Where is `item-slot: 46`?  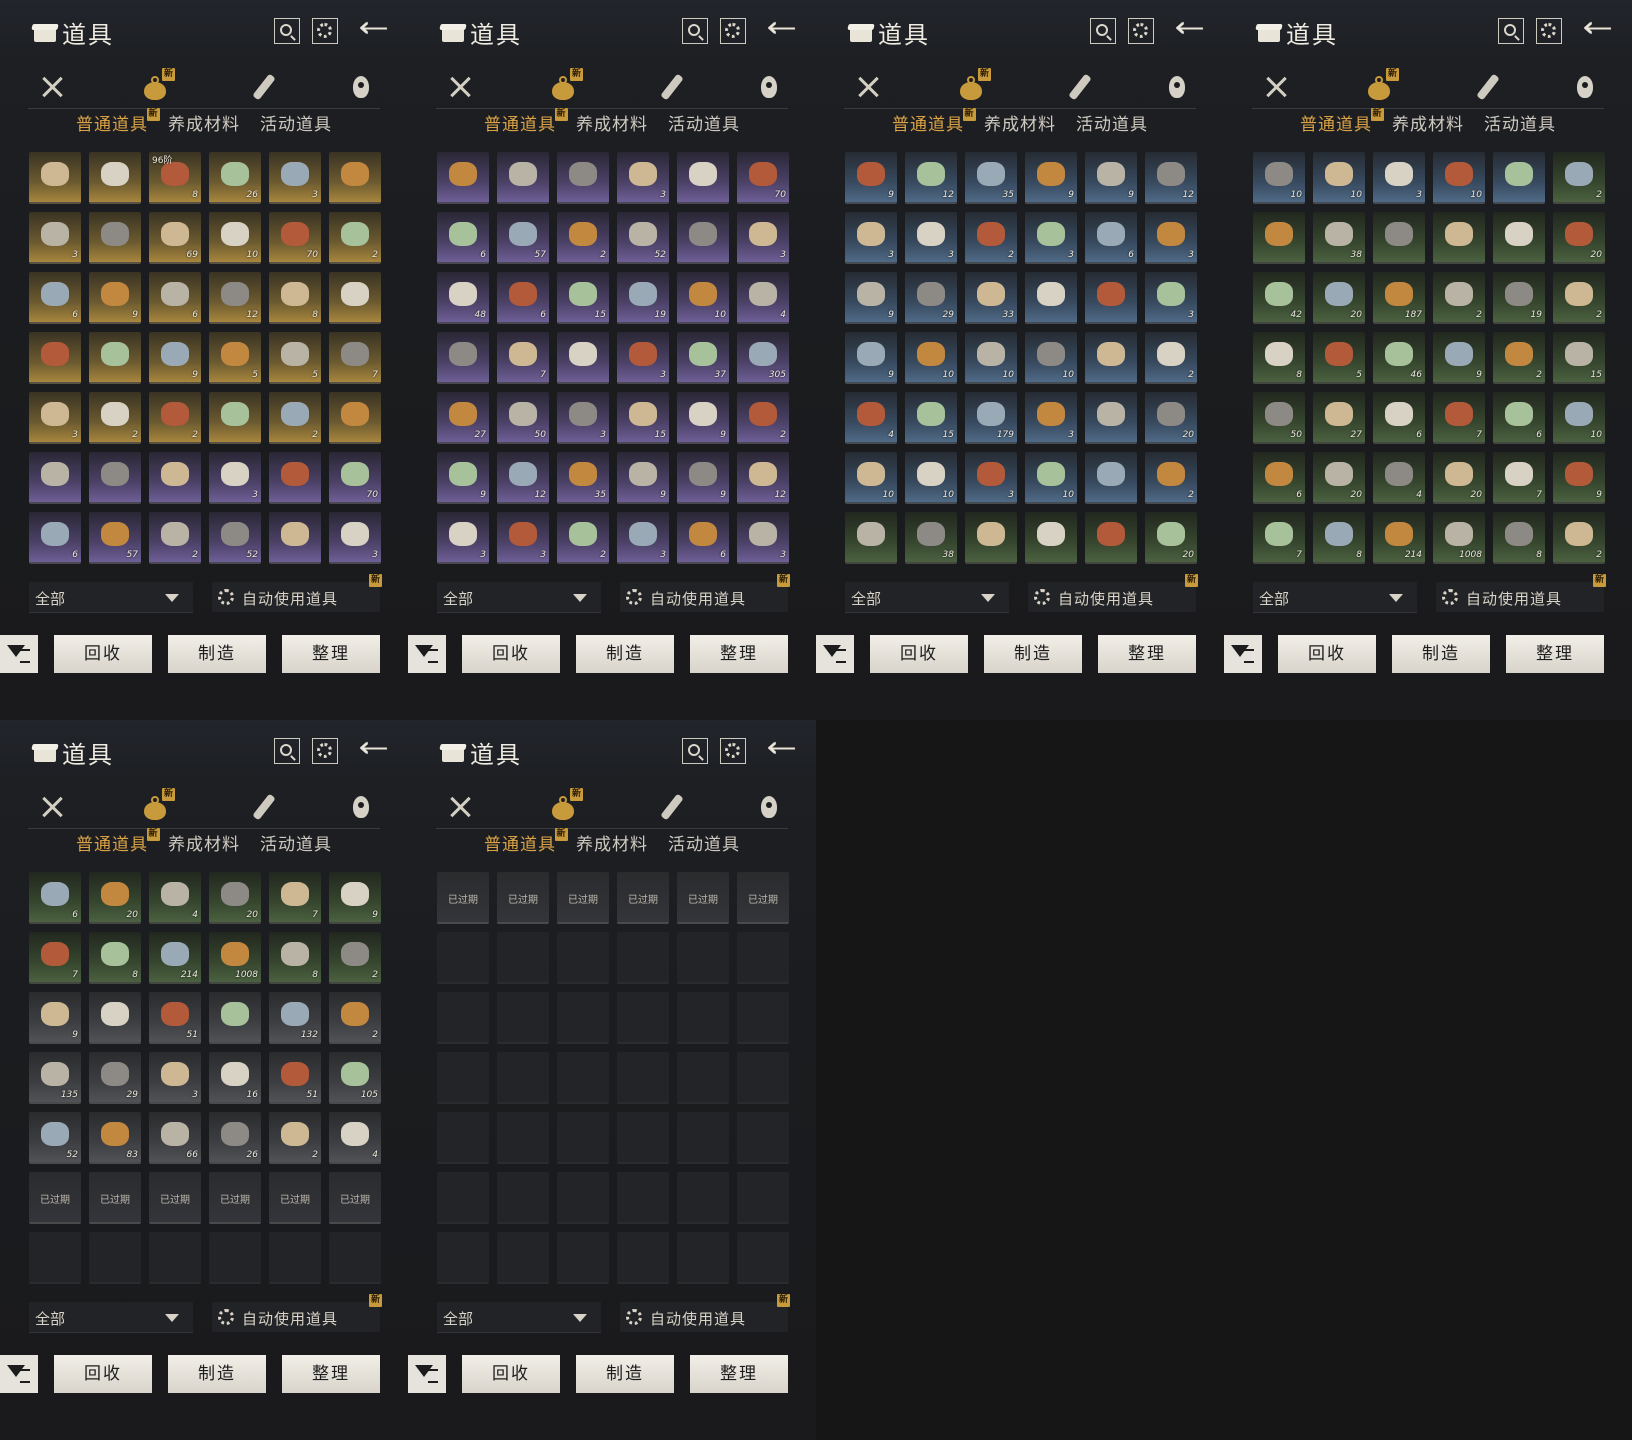 item-slot: 46 is located at coordinates (1399, 358).